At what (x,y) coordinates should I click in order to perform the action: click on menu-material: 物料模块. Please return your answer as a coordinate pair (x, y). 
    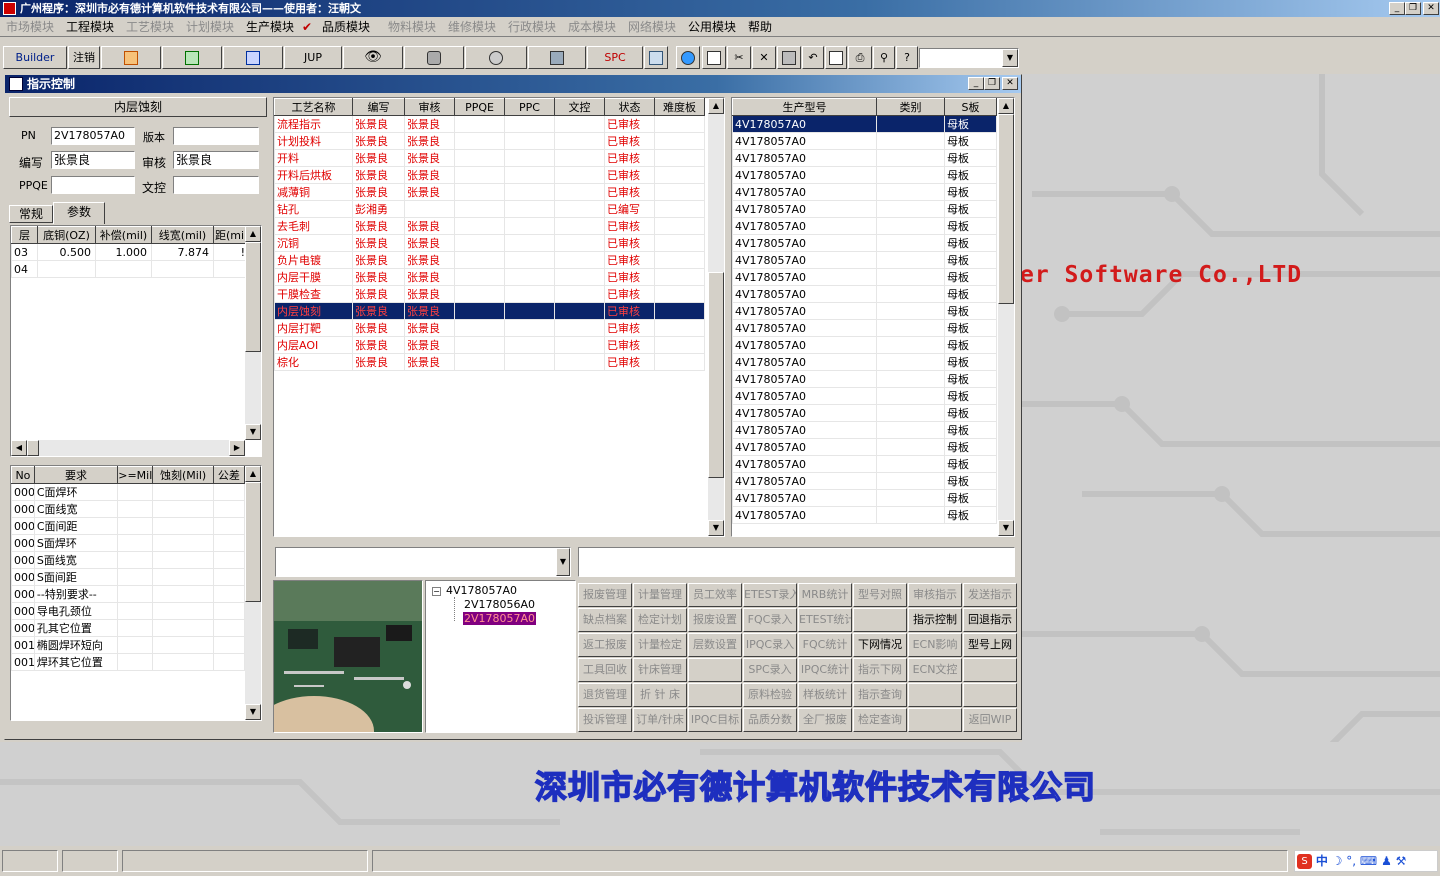
    Looking at the image, I should click on (412, 27).